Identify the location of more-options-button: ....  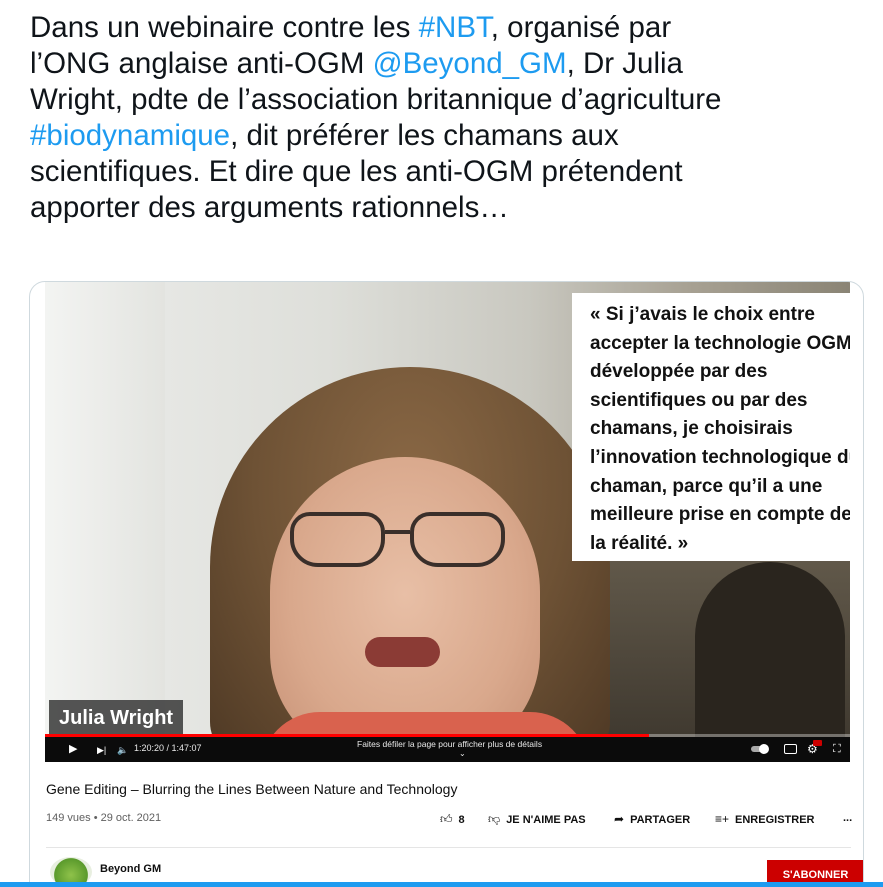
(847, 818).